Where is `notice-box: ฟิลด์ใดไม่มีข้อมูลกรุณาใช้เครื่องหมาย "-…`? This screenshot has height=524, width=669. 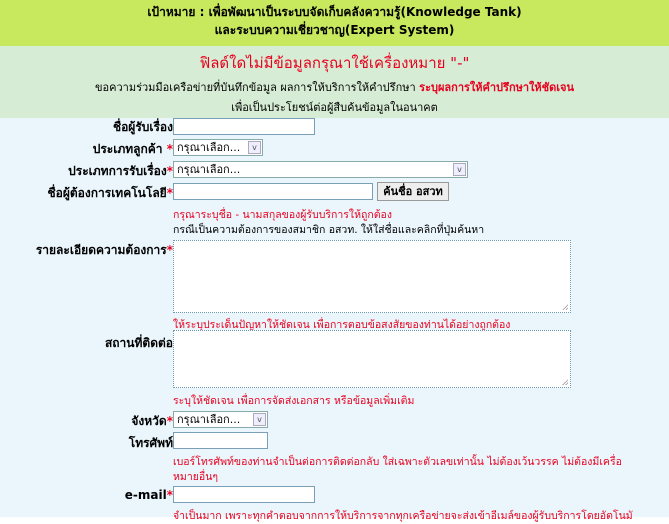
notice-box: ฟิลด์ใดไม่มีข้อมูลกรุณาใช้เครื่องหมาย "-… is located at coordinates (334, 82).